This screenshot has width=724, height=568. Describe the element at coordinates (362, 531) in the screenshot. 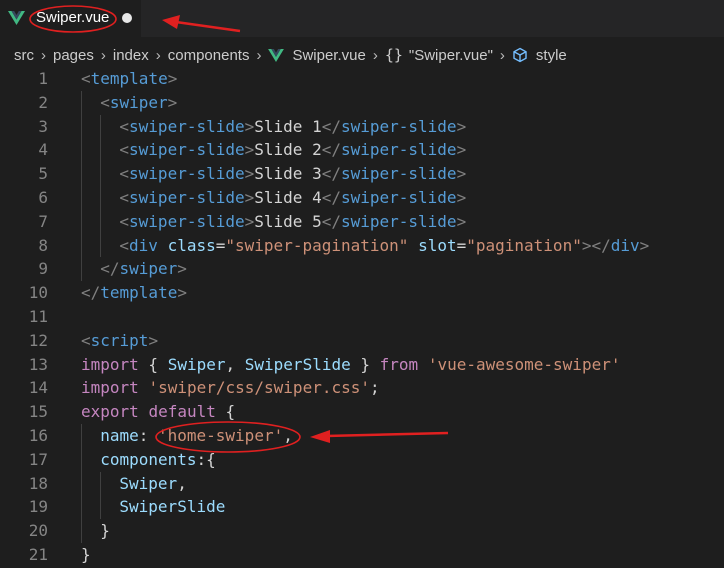

I see `code-line: 20}` at that location.